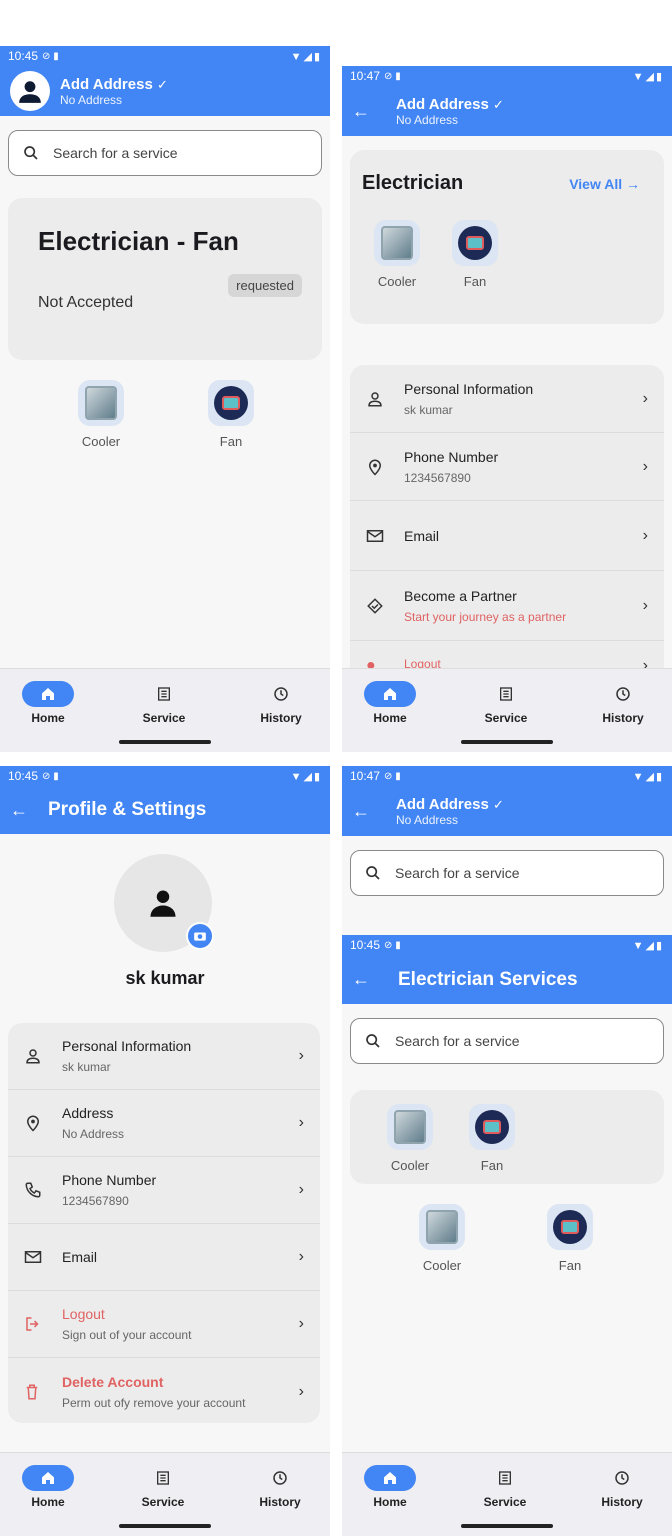 The height and width of the screenshot is (1536, 672). What do you see at coordinates (165, 279) in the screenshot?
I see `request-card: Electrician - Fan requested Not Accepted` at bounding box center [165, 279].